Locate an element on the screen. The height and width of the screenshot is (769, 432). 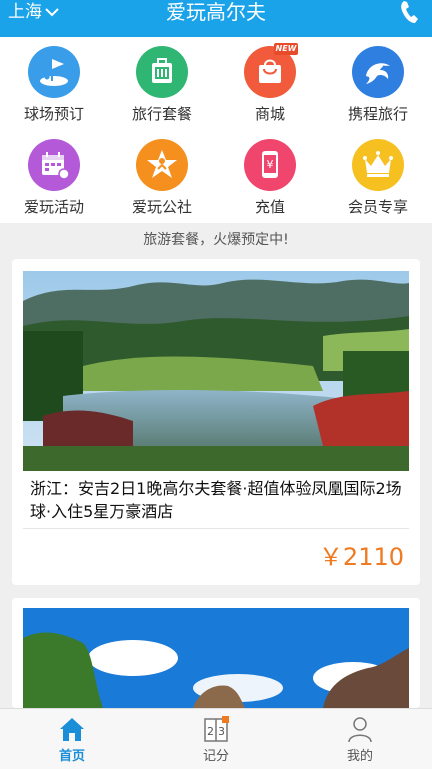
user-icon is located at coordinates (360, 730).